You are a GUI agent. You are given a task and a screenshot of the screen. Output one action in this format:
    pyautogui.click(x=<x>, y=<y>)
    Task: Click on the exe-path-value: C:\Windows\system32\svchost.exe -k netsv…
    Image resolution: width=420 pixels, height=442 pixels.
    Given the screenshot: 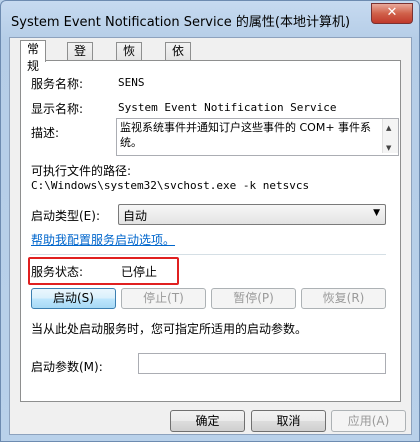 What is the action you would take?
    pyautogui.click(x=170, y=185)
    